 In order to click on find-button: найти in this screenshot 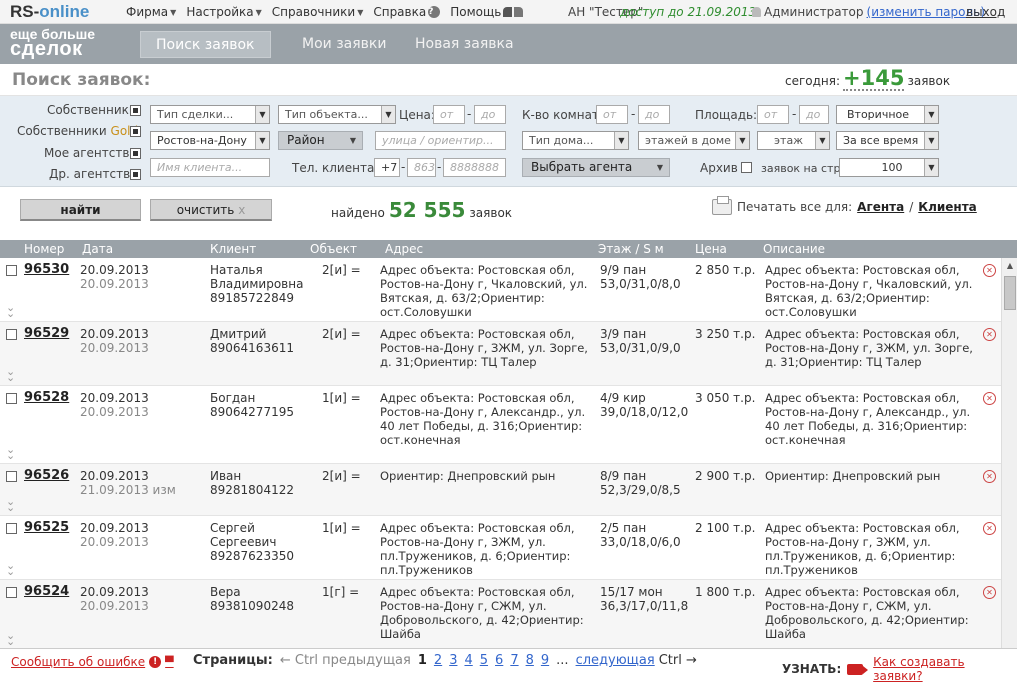, I will do `click(80, 210)`.